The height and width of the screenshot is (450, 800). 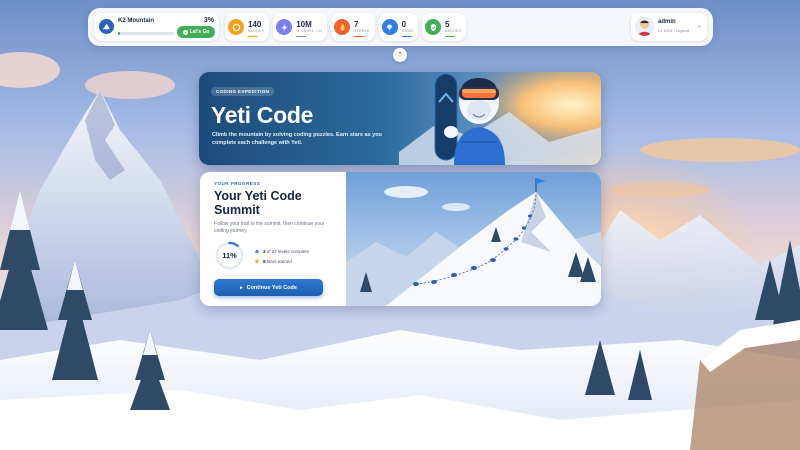 What do you see at coordinates (284, 27) in the screenshot?
I see `lightning-icon` at bounding box center [284, 27].